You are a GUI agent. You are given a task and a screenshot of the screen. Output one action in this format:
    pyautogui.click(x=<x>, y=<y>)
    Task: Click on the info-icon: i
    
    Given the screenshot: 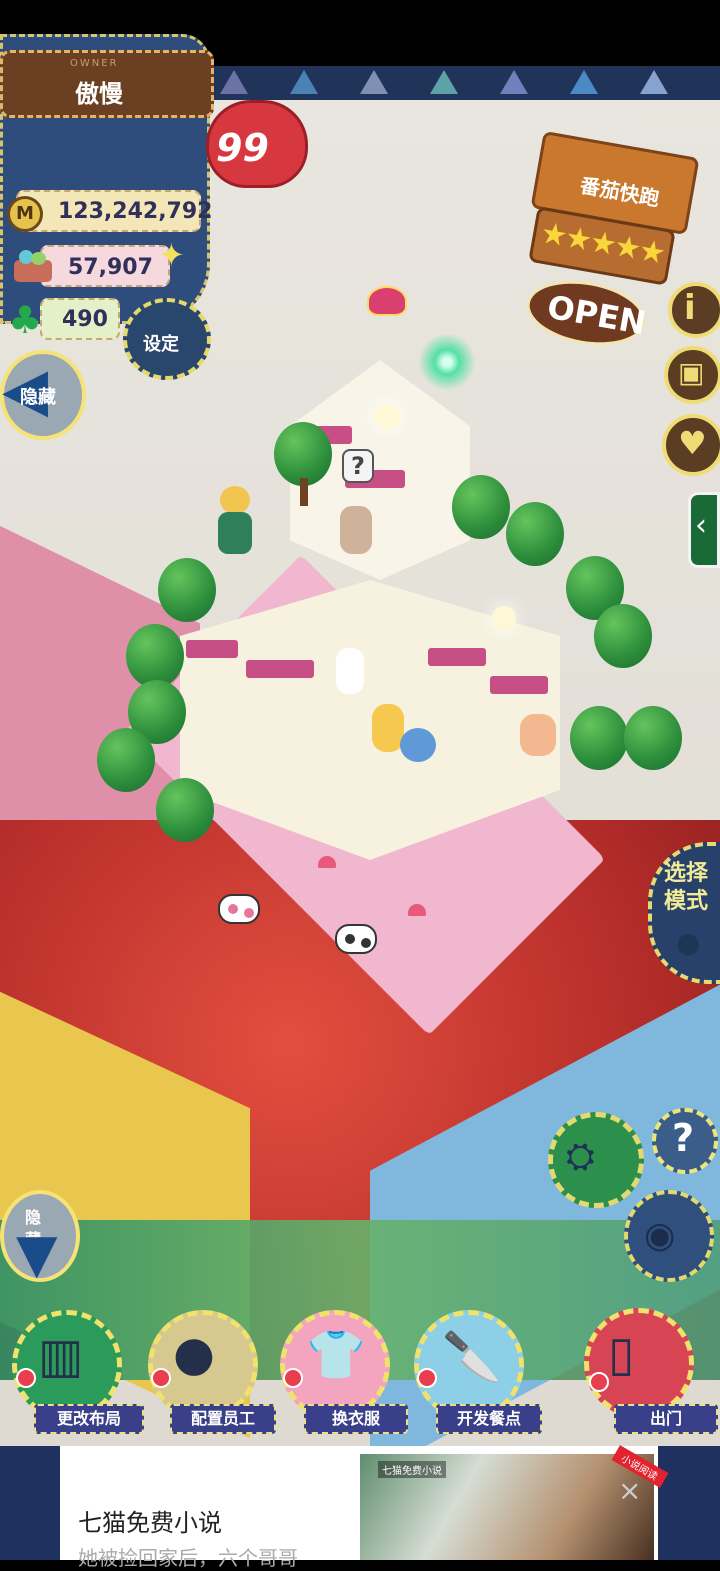 What is the action you would take?
    pyautogui.click(x=690, y=308)
    